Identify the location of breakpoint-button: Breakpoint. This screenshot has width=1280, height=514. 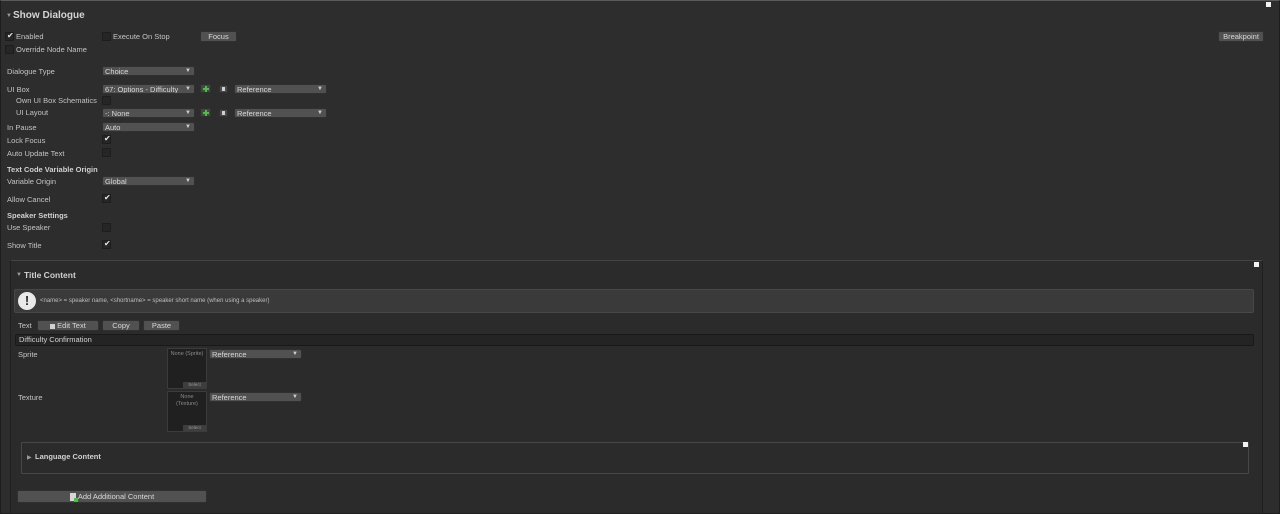
(1241, 36).